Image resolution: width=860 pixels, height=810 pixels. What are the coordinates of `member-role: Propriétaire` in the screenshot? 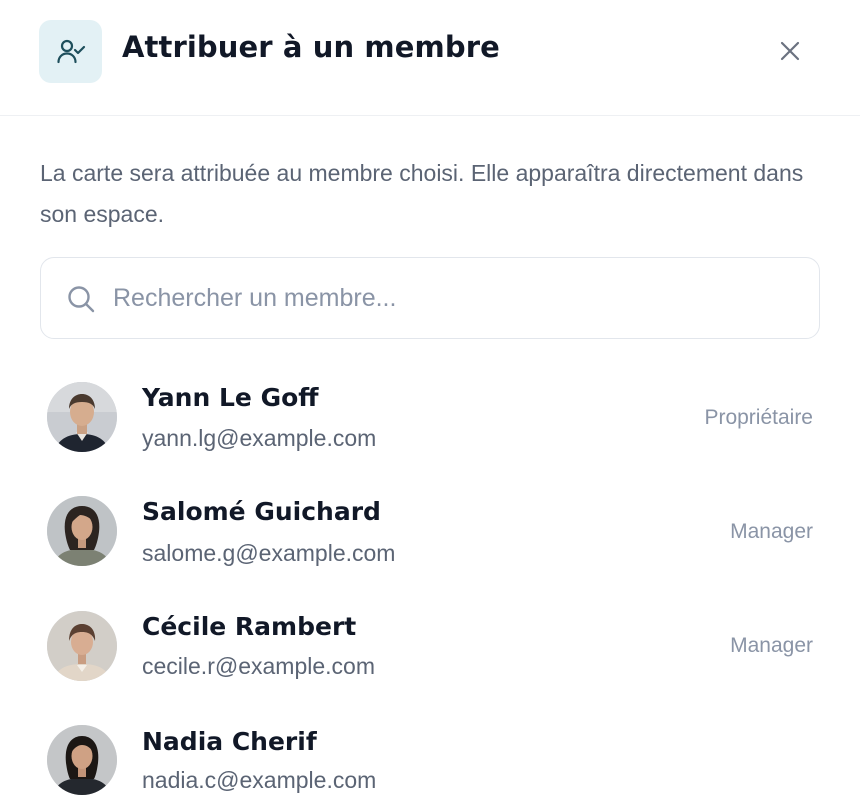 It's located at (758, 417).